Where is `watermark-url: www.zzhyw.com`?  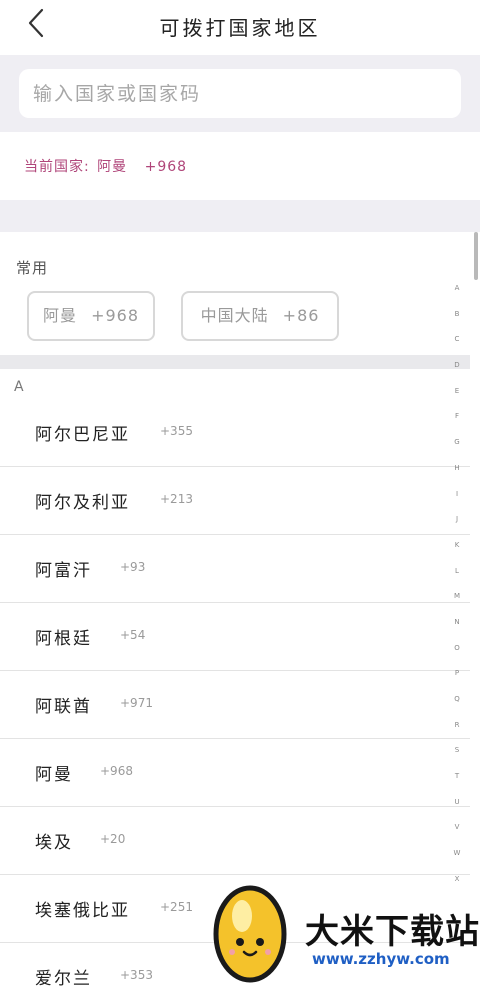
watermark-url: www.zzhyw.com is located at coordinates (381, 959).